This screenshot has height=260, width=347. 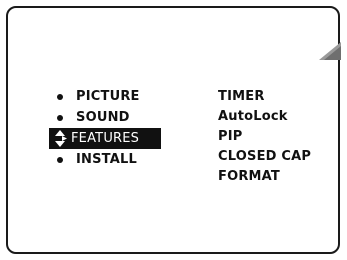 I want to click on menu-item-label: PICTURE, so click(x=108, y=96).